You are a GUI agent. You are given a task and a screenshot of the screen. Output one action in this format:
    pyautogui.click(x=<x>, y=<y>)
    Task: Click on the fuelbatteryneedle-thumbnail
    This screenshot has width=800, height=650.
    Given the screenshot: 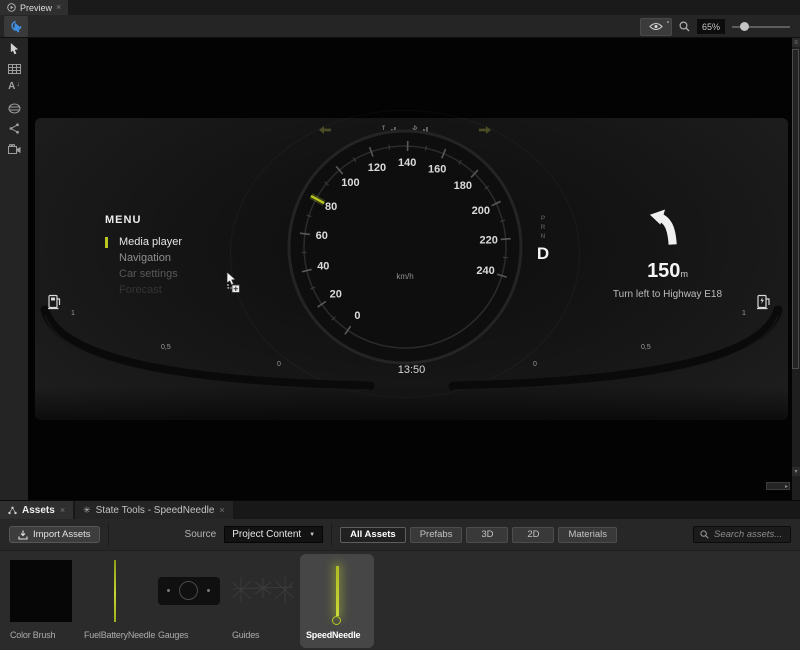 What is the action you would take?
    pyautogui.click(x=115, y=591)
    